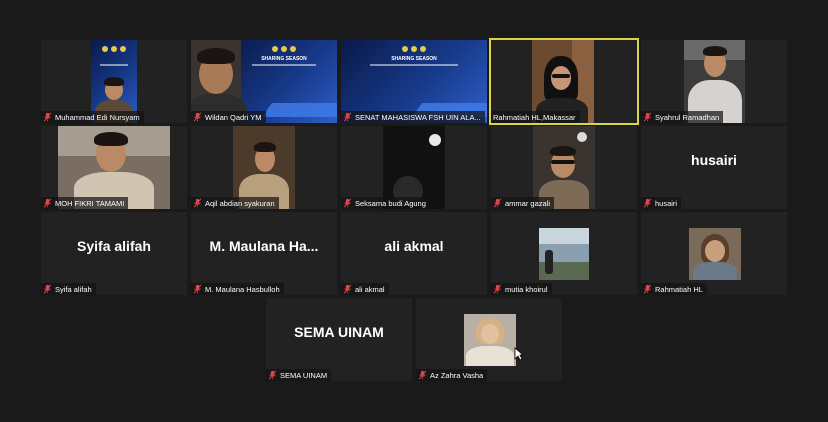 This screenshot has height=422, width=828. What do you see at coordinates (452, 375) in the screenshot?
I see `participant-name-label: Az Zahra Vasha` at bounding box center [452, 375].